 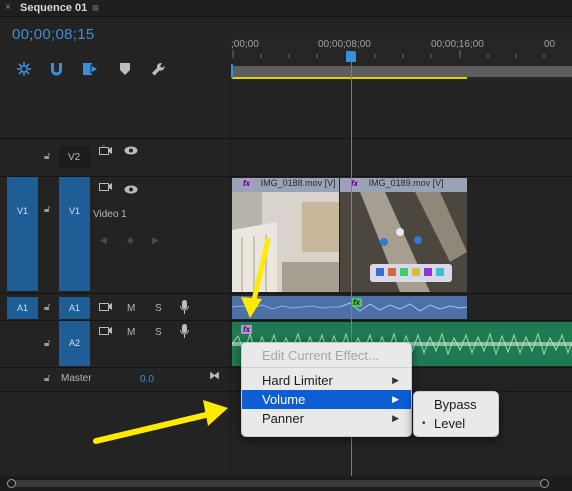 I want to click on source-patch-label: A1, so click(x=22, y=308).